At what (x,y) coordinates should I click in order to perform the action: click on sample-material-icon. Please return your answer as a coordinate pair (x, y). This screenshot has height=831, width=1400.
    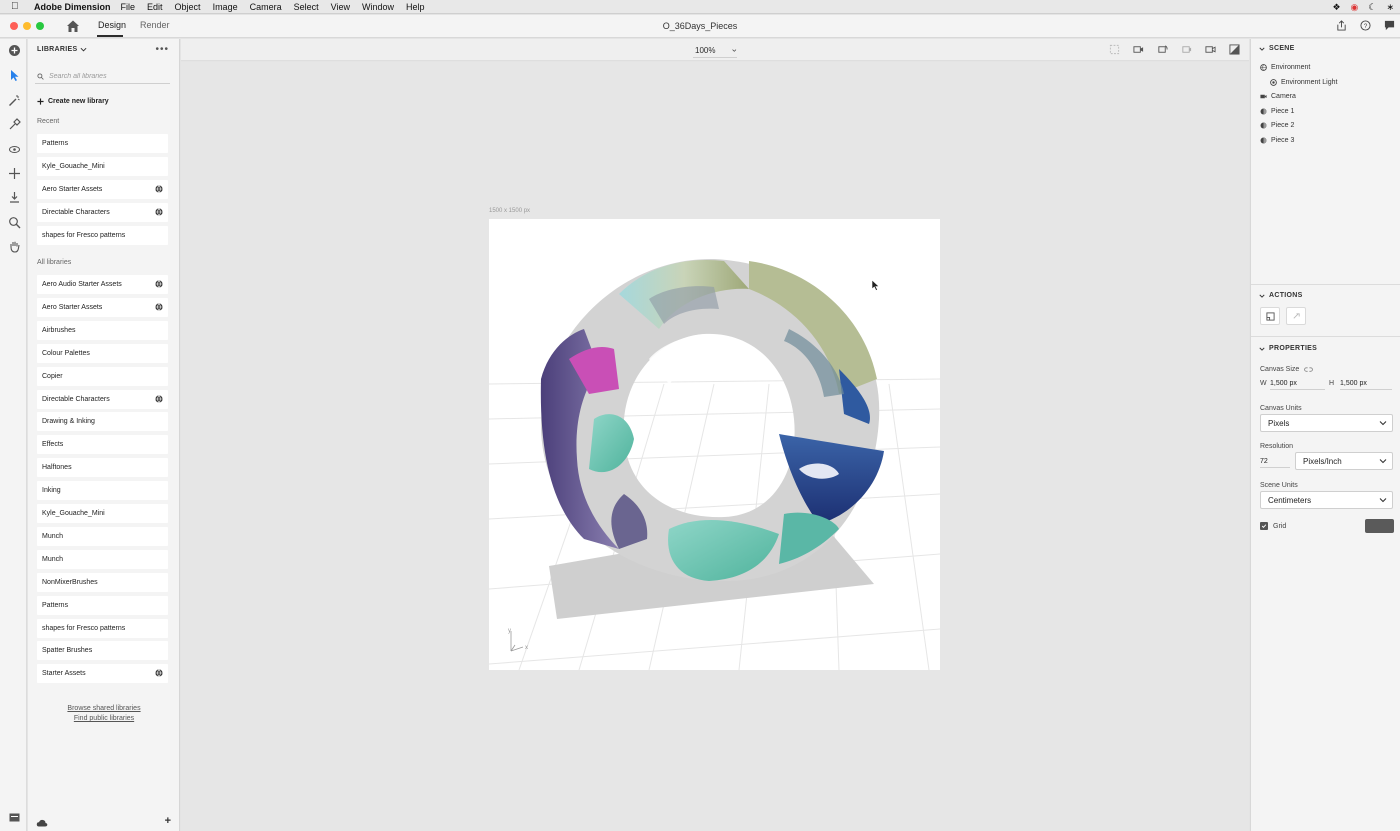
    Looking at the image, I should click on (14, 124).